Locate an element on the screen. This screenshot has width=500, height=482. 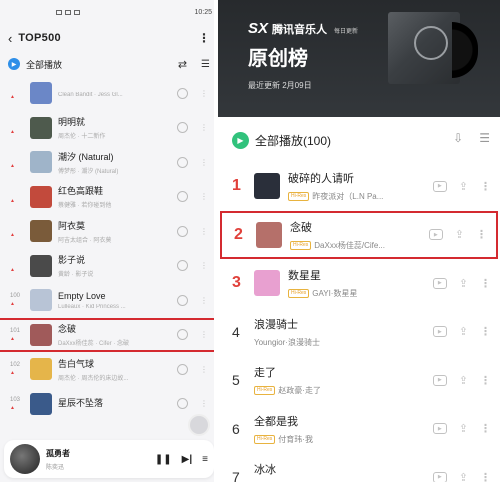
list-item: 7冰冰Hi-ResPokeB/王极·冰冰▶⇪⋮ is located at coordinates (359, 467).